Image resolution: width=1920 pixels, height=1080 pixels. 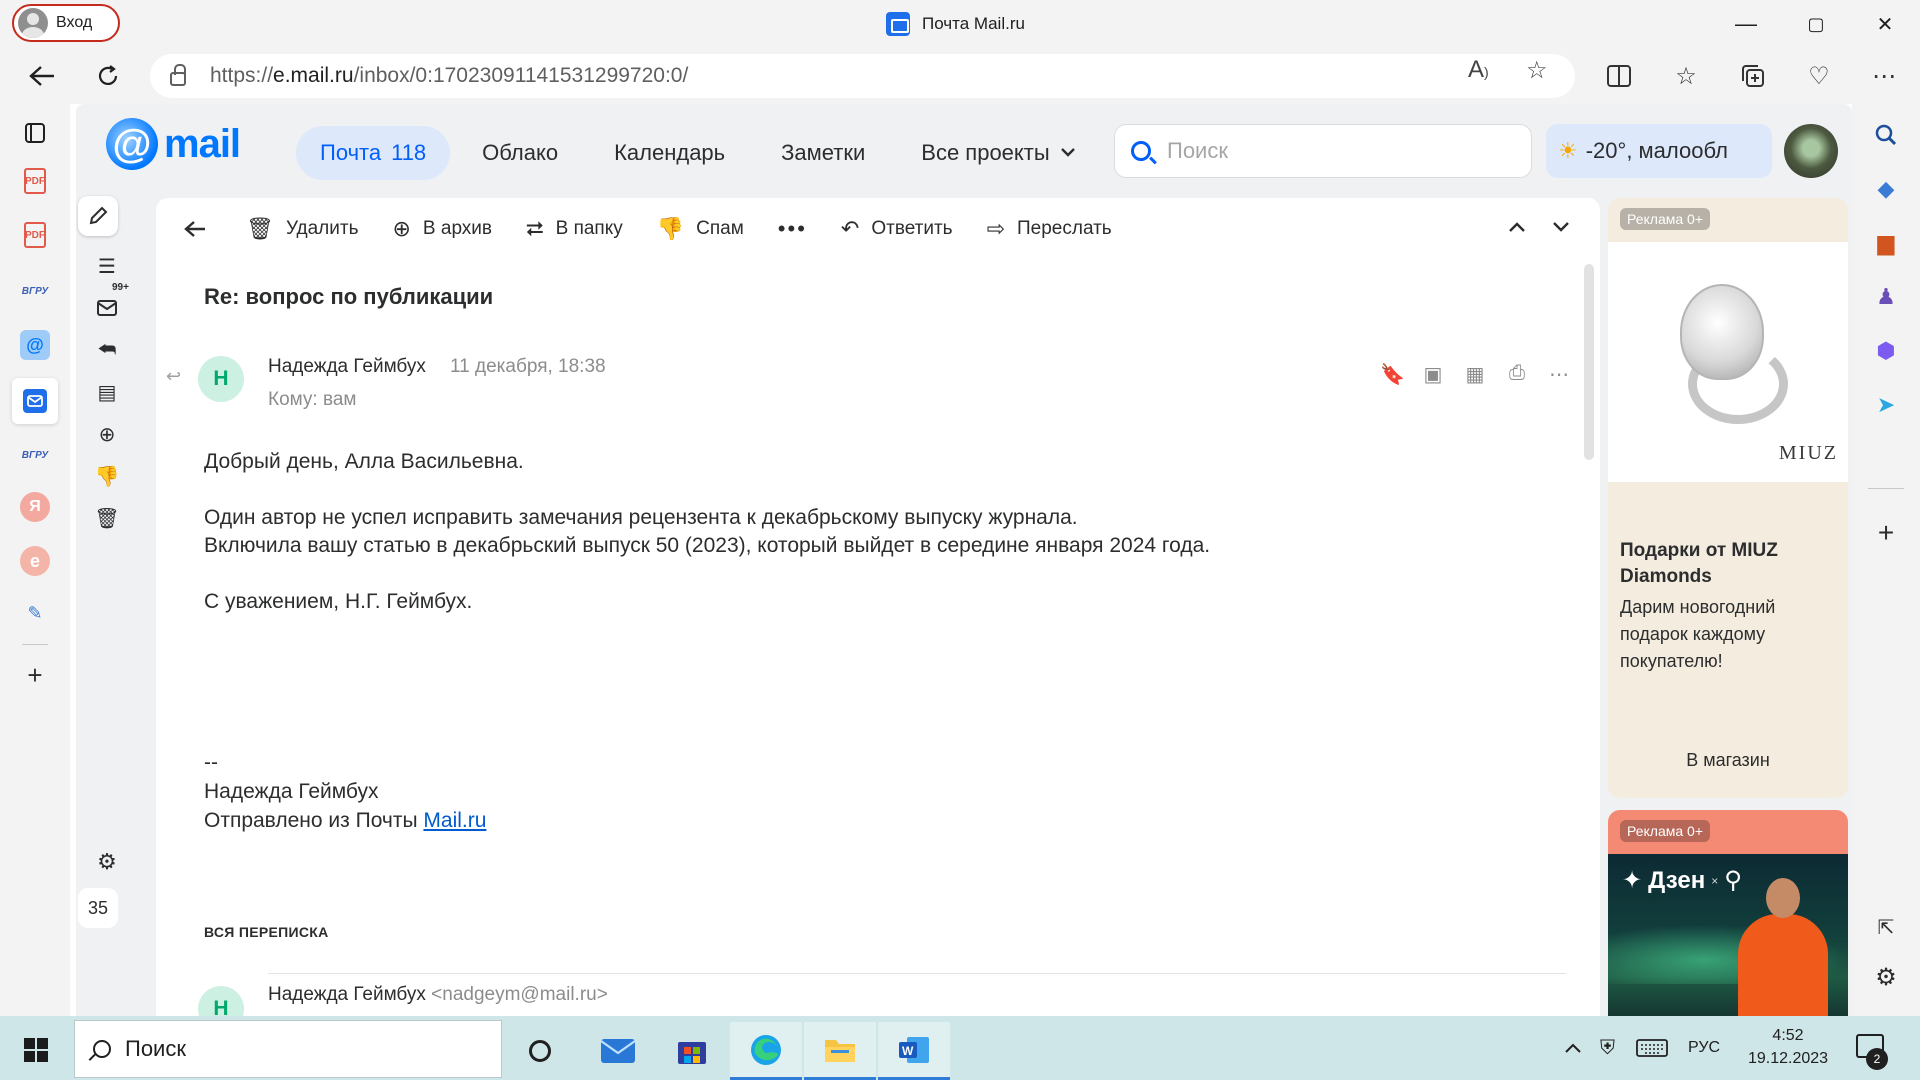 I want to click on sidebar-settings-icon: ⚙, so click(x=1886, y=977).